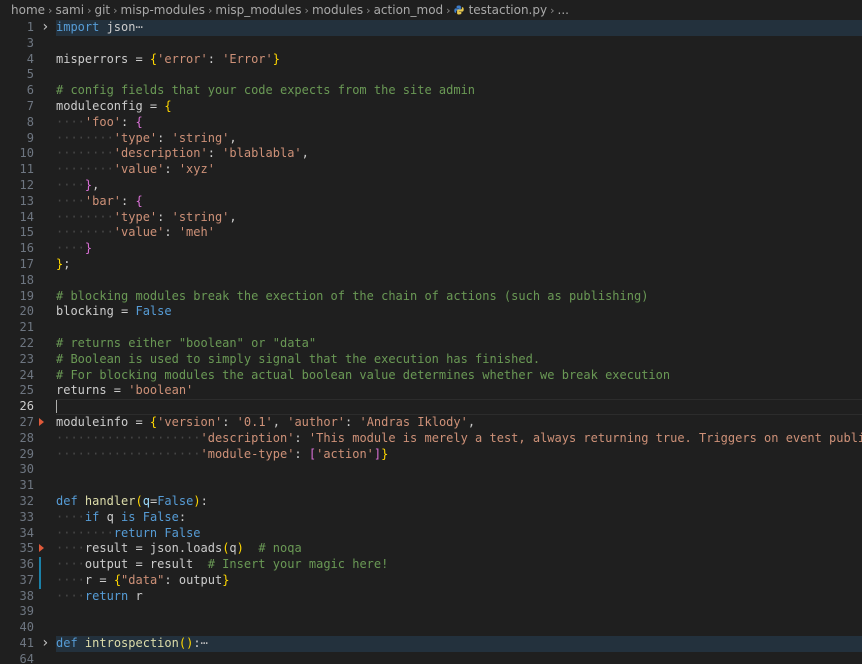 The height and width of the screenshot is (664, 862). I want to click on code-line: 26, so click(431, 407).